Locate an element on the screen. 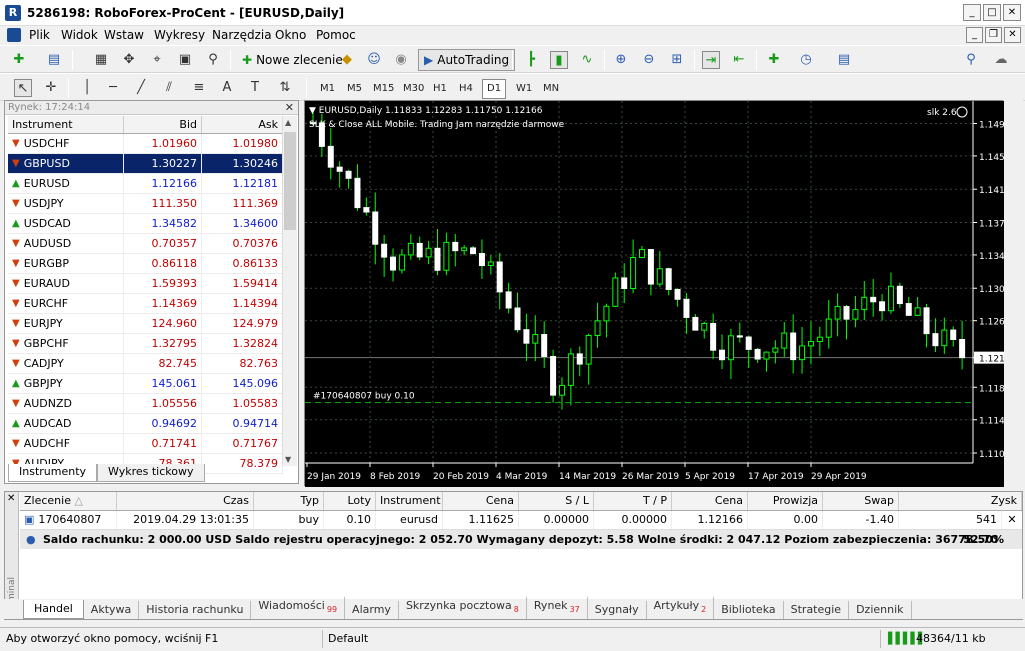  new-chart-icon: ✚ is located at coordinates (19, 60).